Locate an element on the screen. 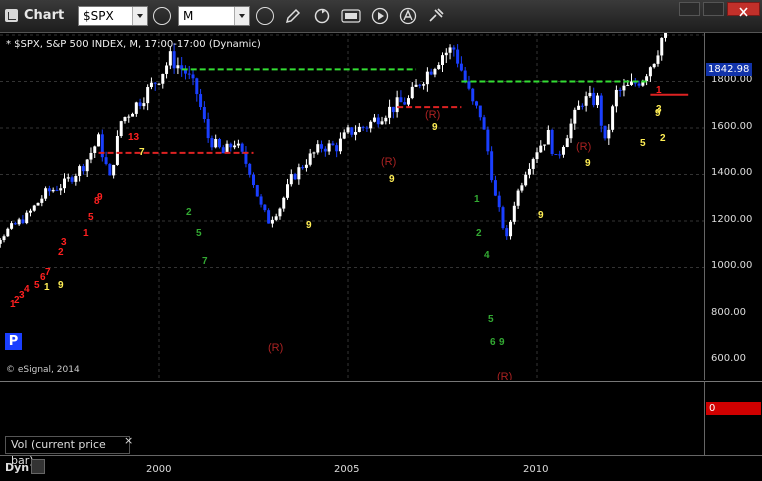 This screenshot has height=481, width=762. setup-count-red: 13 is located at coordinates (134, 137).